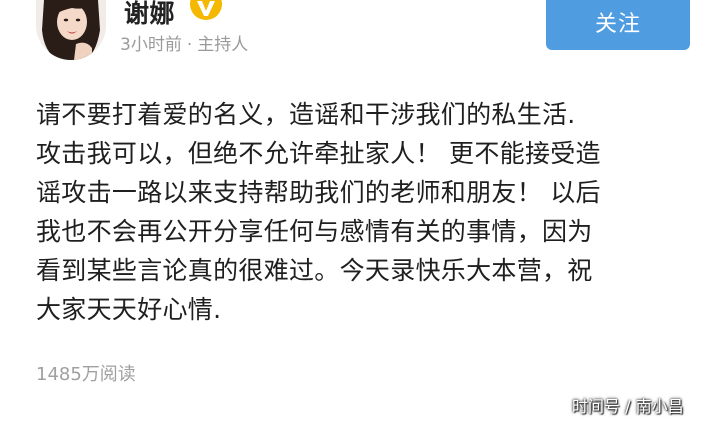 The width and height of the screenshot is (720, 424). I want to click on follow-button: 关注, so click(618, 25).